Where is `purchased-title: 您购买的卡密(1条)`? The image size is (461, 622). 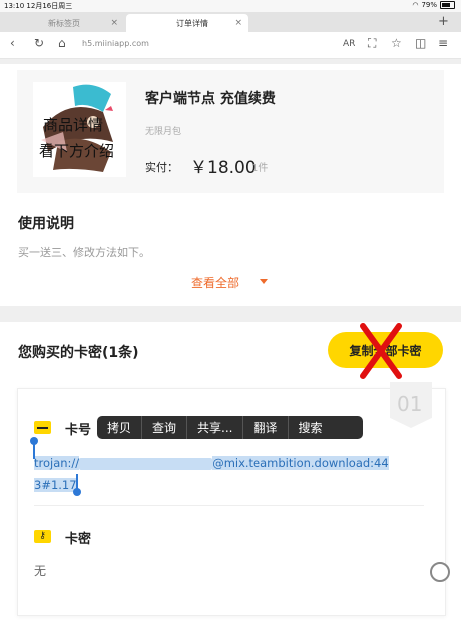 purchased-title: 您购买的卡密(1条) is located at coordinates (78, 353).